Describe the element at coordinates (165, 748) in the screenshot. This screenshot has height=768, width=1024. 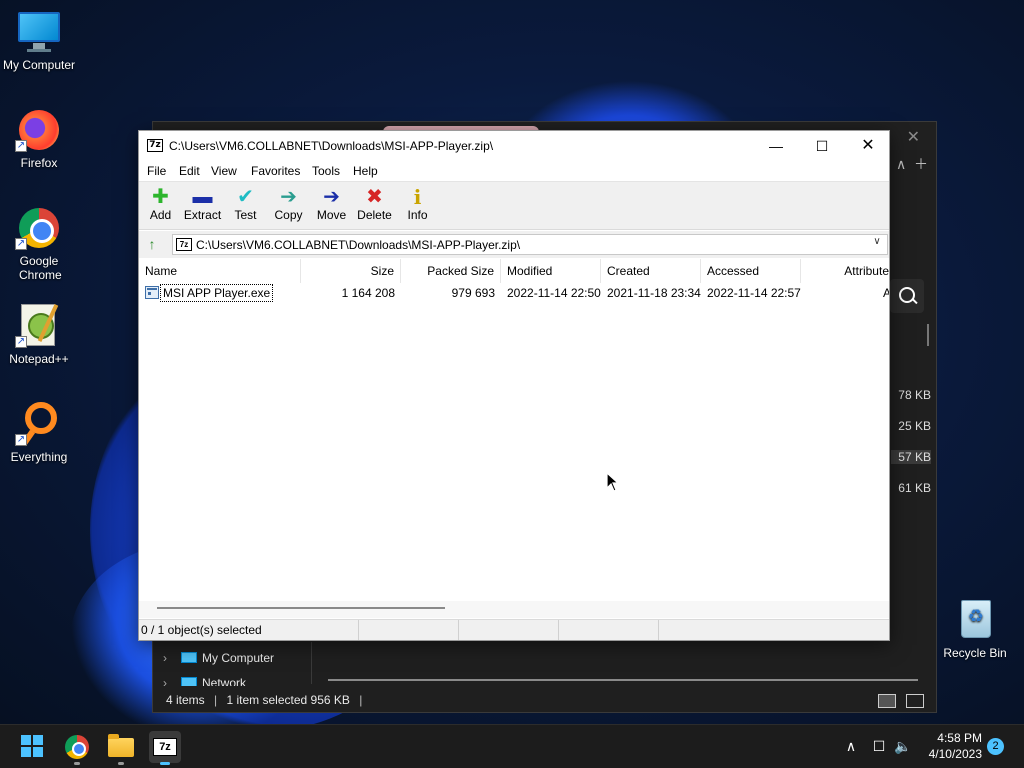
I see `taskbar-app-7zip: 7z` at that location.